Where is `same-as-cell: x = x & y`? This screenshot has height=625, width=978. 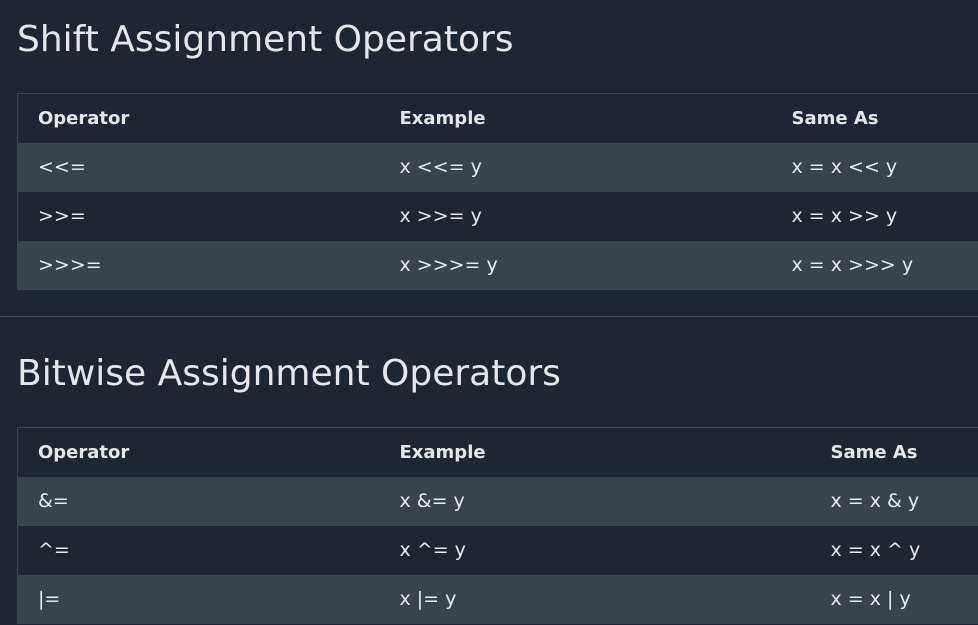 same-as-cell: x = x & y is located at coordinates (894, 501).